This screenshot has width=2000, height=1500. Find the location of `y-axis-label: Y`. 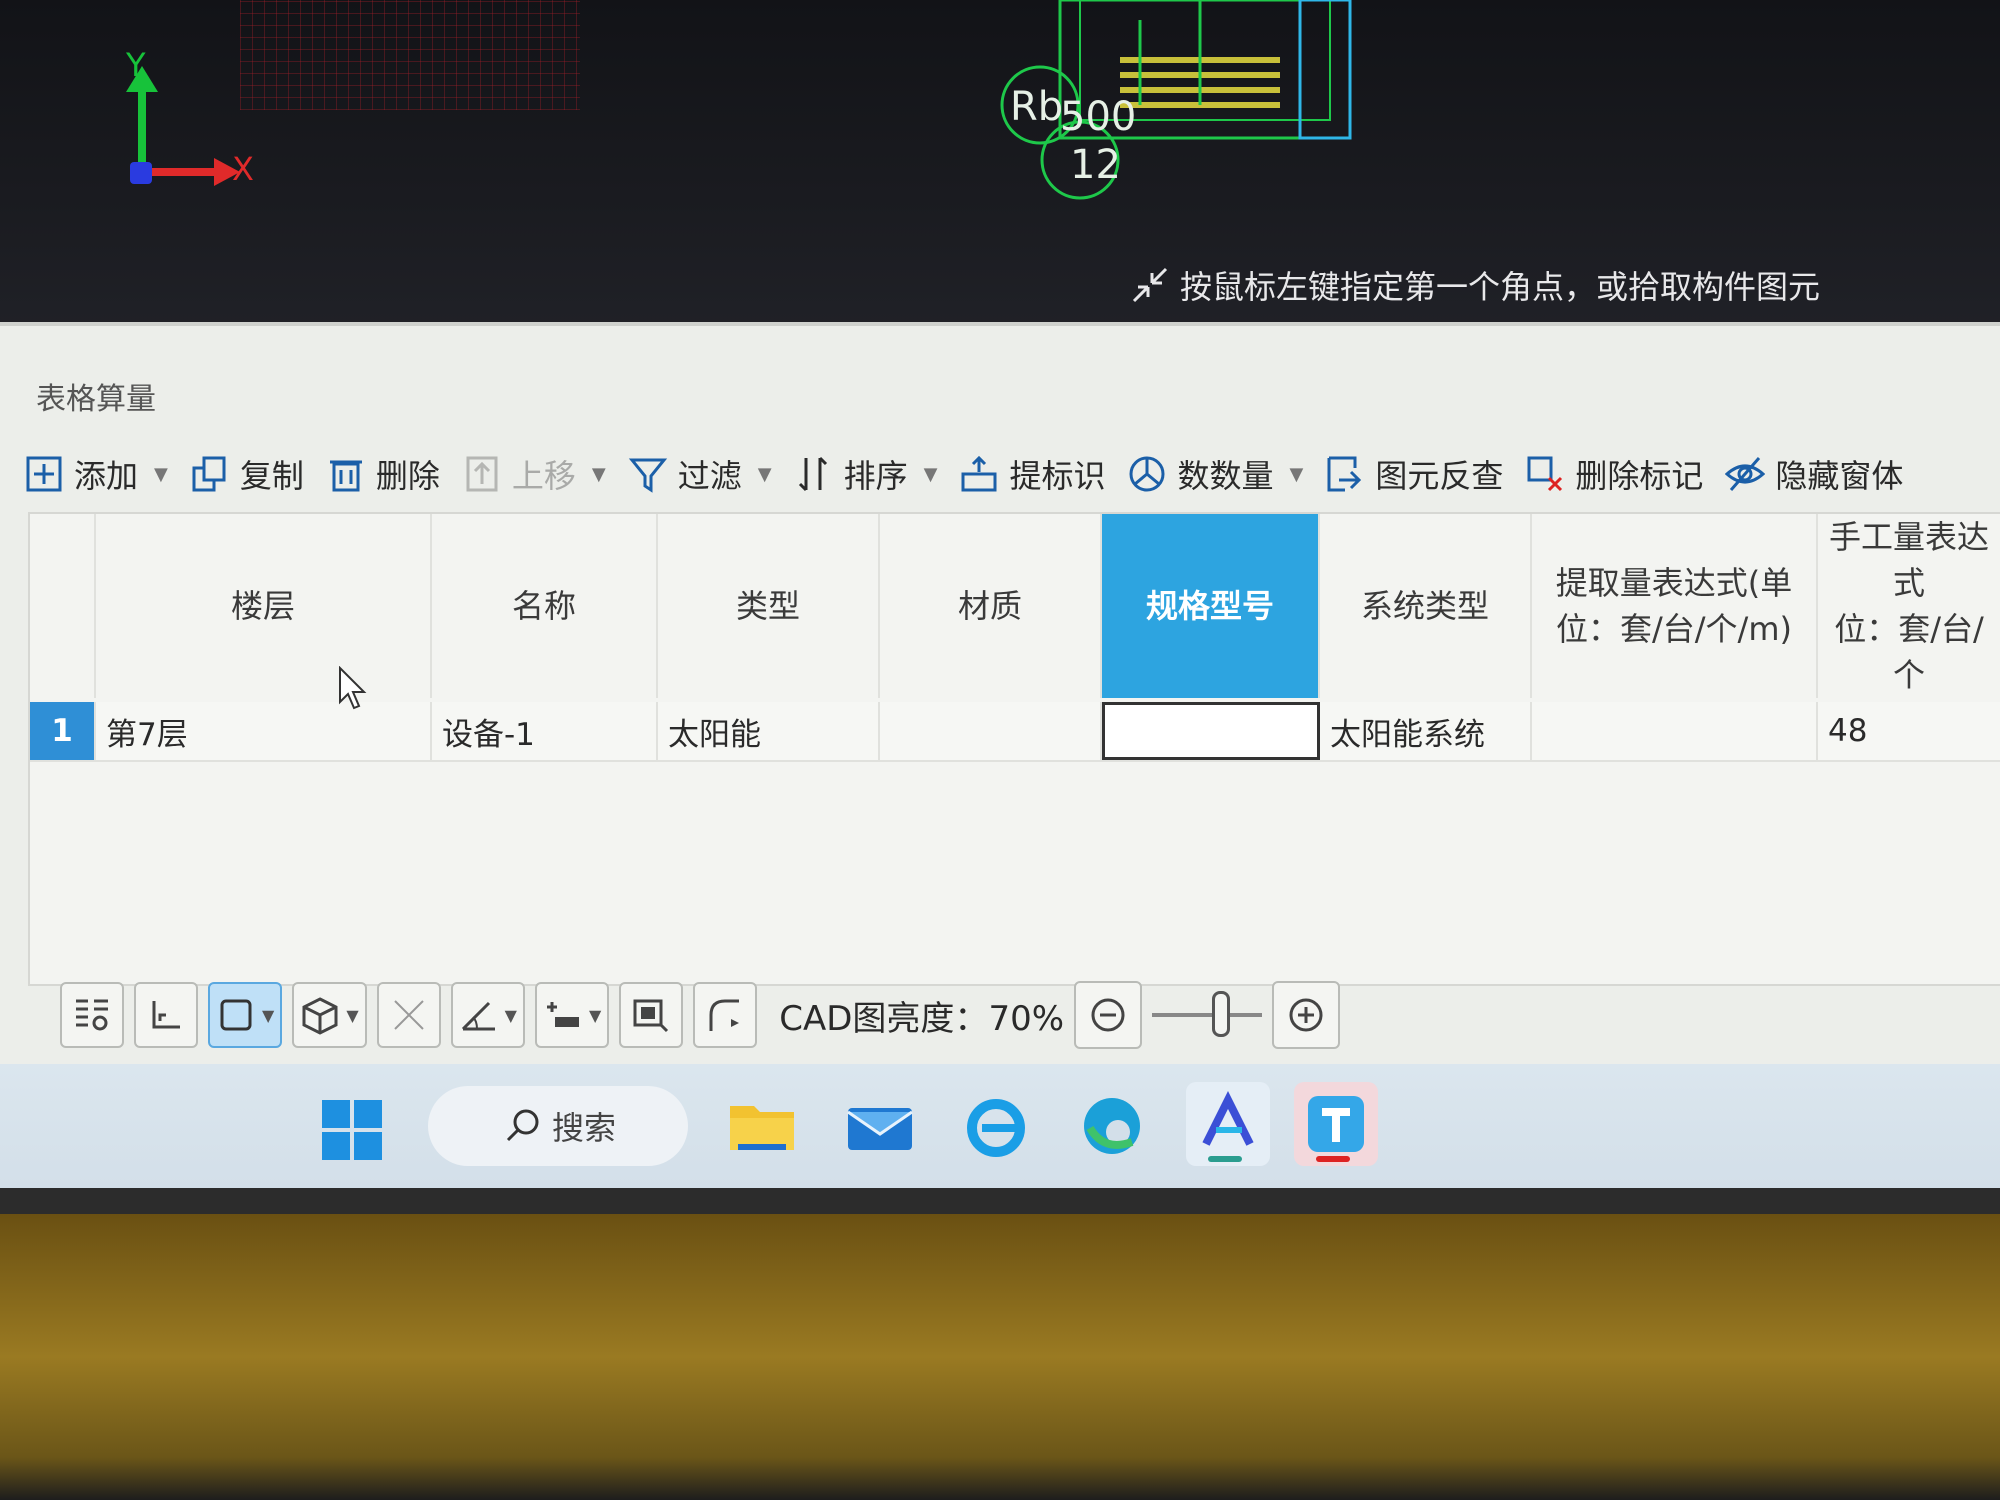

y-axis-label: Y is located at coordinates (136, 65).